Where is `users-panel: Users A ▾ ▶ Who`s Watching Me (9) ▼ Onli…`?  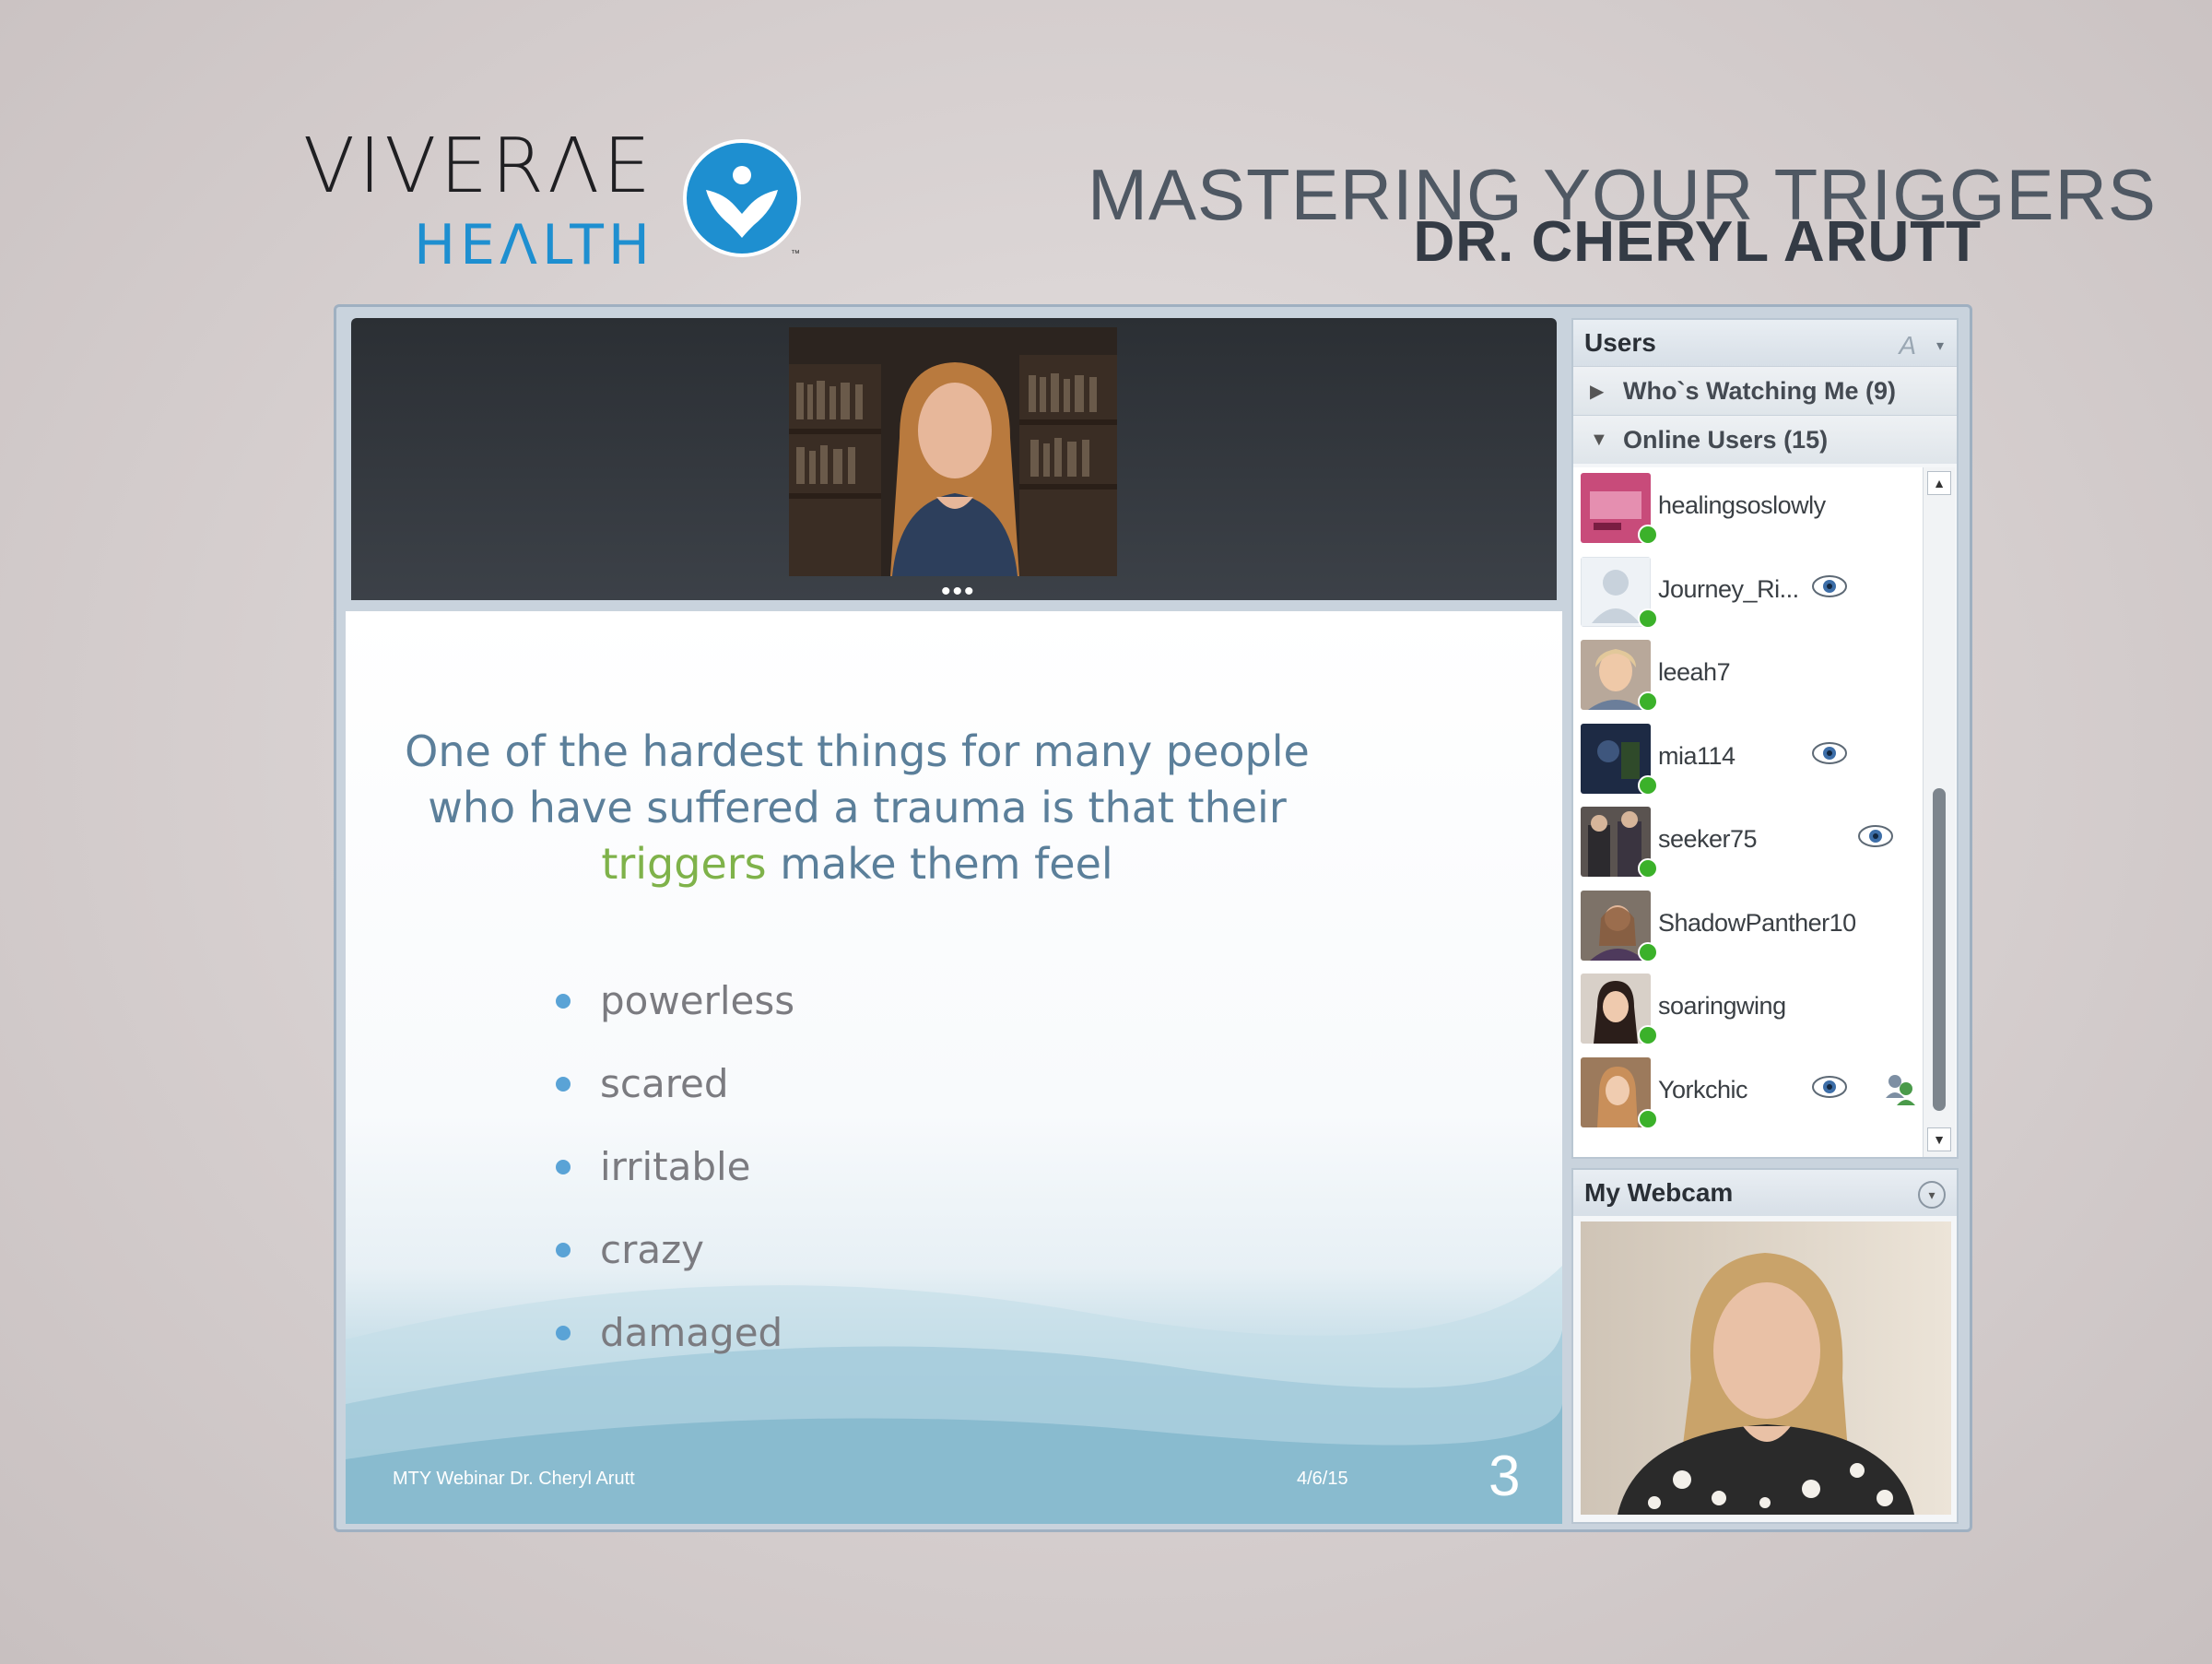
users-panel: Users A ▾ ▶ Who`s Watching Me (9) ▼ Onli… is located at coordinates (1765, 738).